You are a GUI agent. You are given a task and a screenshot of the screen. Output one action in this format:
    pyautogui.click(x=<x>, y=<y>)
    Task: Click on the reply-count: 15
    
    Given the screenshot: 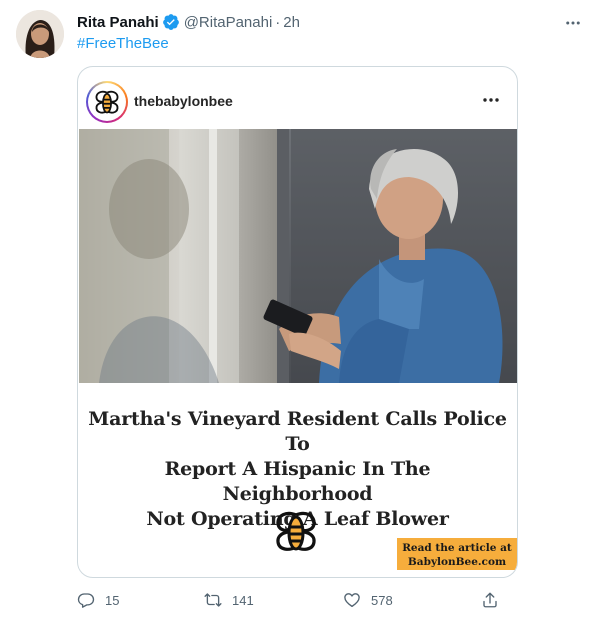 What is the action you would take?
    pyautogui.click(x=112, y=600)
    